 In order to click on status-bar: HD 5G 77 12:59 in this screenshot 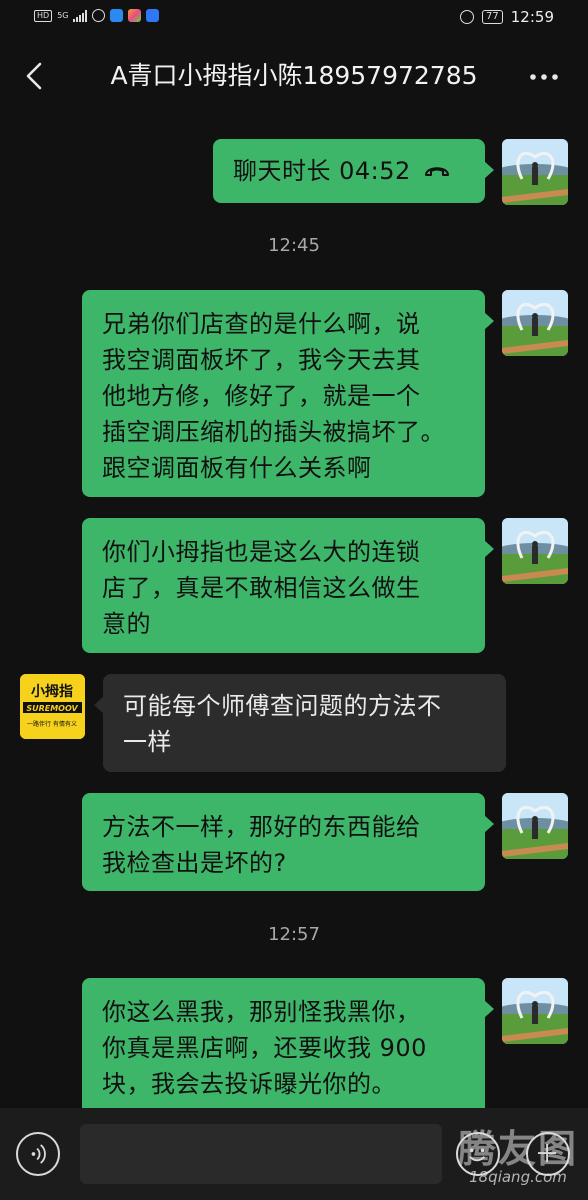, I will do `click(294, 18)`.